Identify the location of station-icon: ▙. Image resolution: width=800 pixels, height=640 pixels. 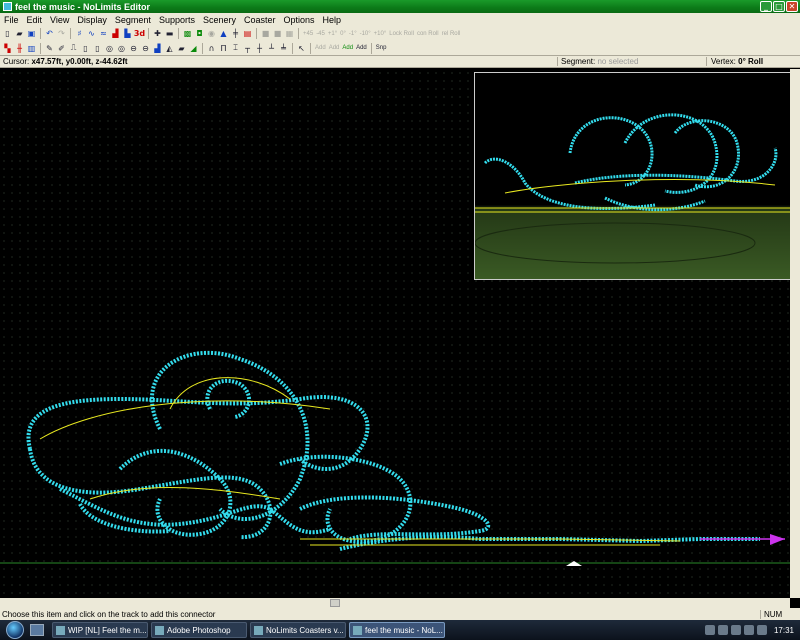
(127, 33).